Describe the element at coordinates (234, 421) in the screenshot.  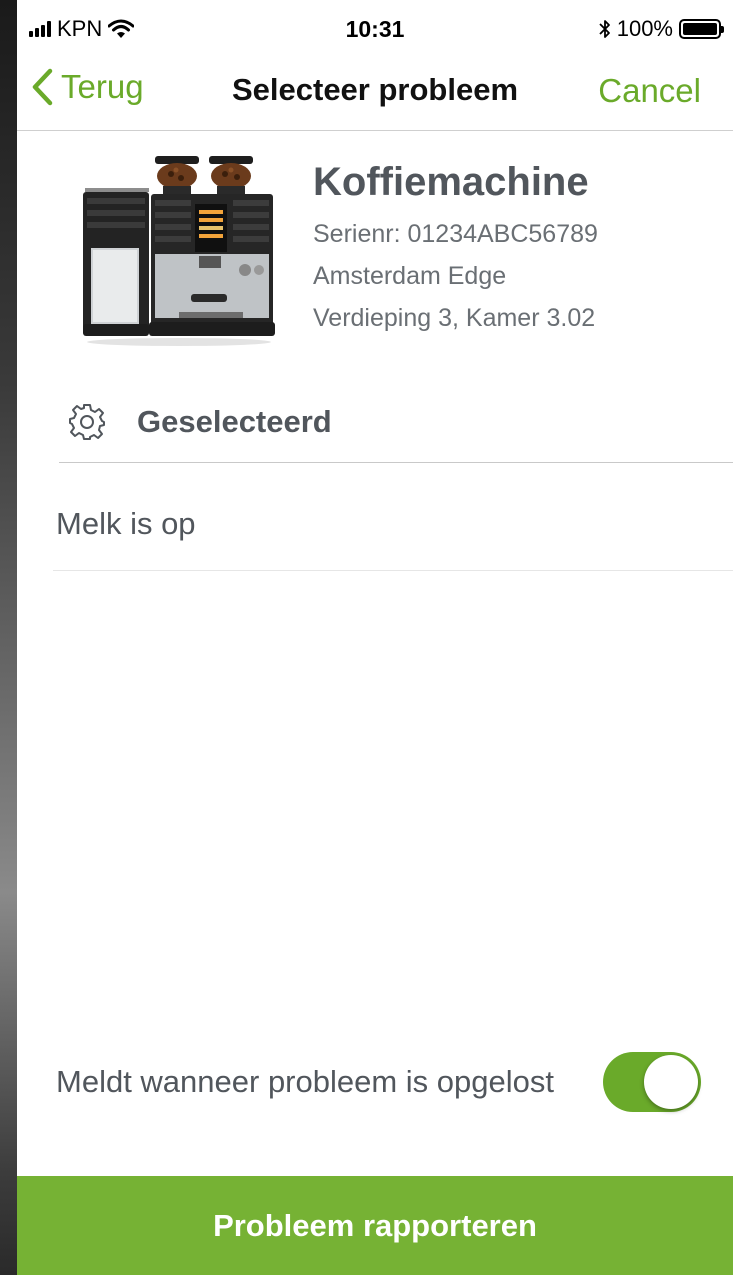
I see `selected-label: Geselecteerd` at that location.